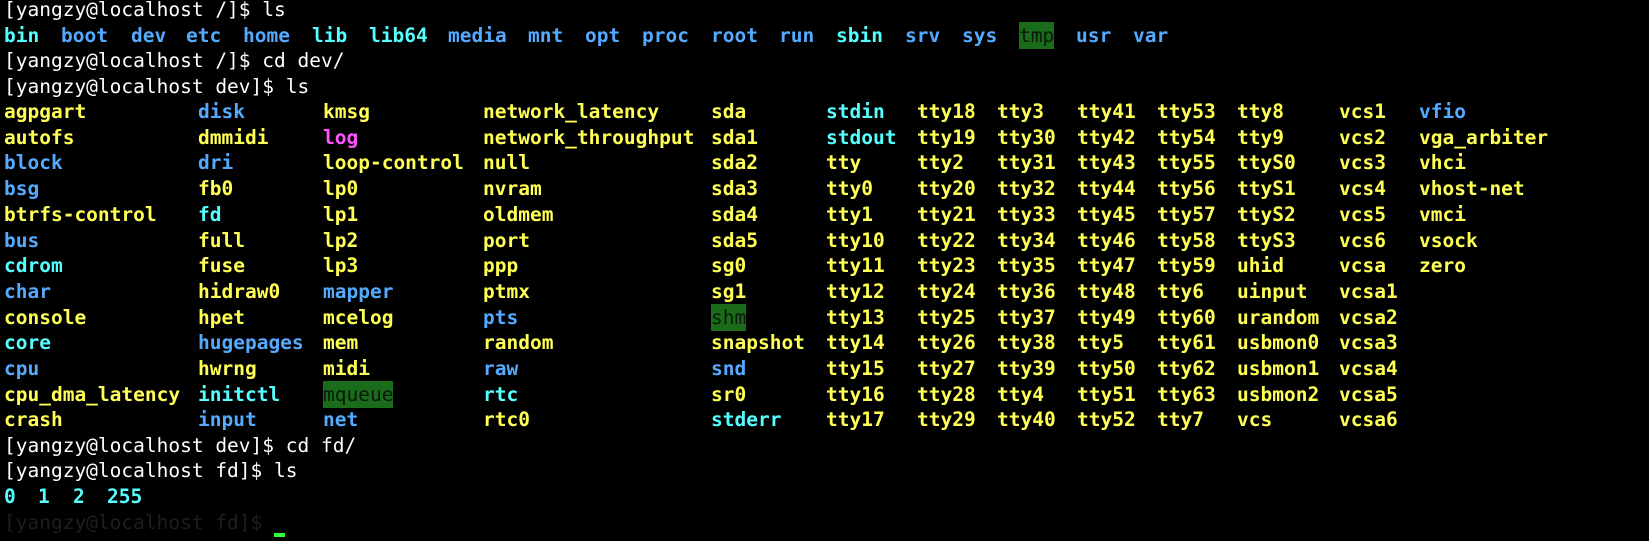 The width and height of the screenshot is (1649, 541). What do you see at coordinates (45, 317) in the screenshot?
I see `dev-entry-console: console` at bounding box center [45, 317].